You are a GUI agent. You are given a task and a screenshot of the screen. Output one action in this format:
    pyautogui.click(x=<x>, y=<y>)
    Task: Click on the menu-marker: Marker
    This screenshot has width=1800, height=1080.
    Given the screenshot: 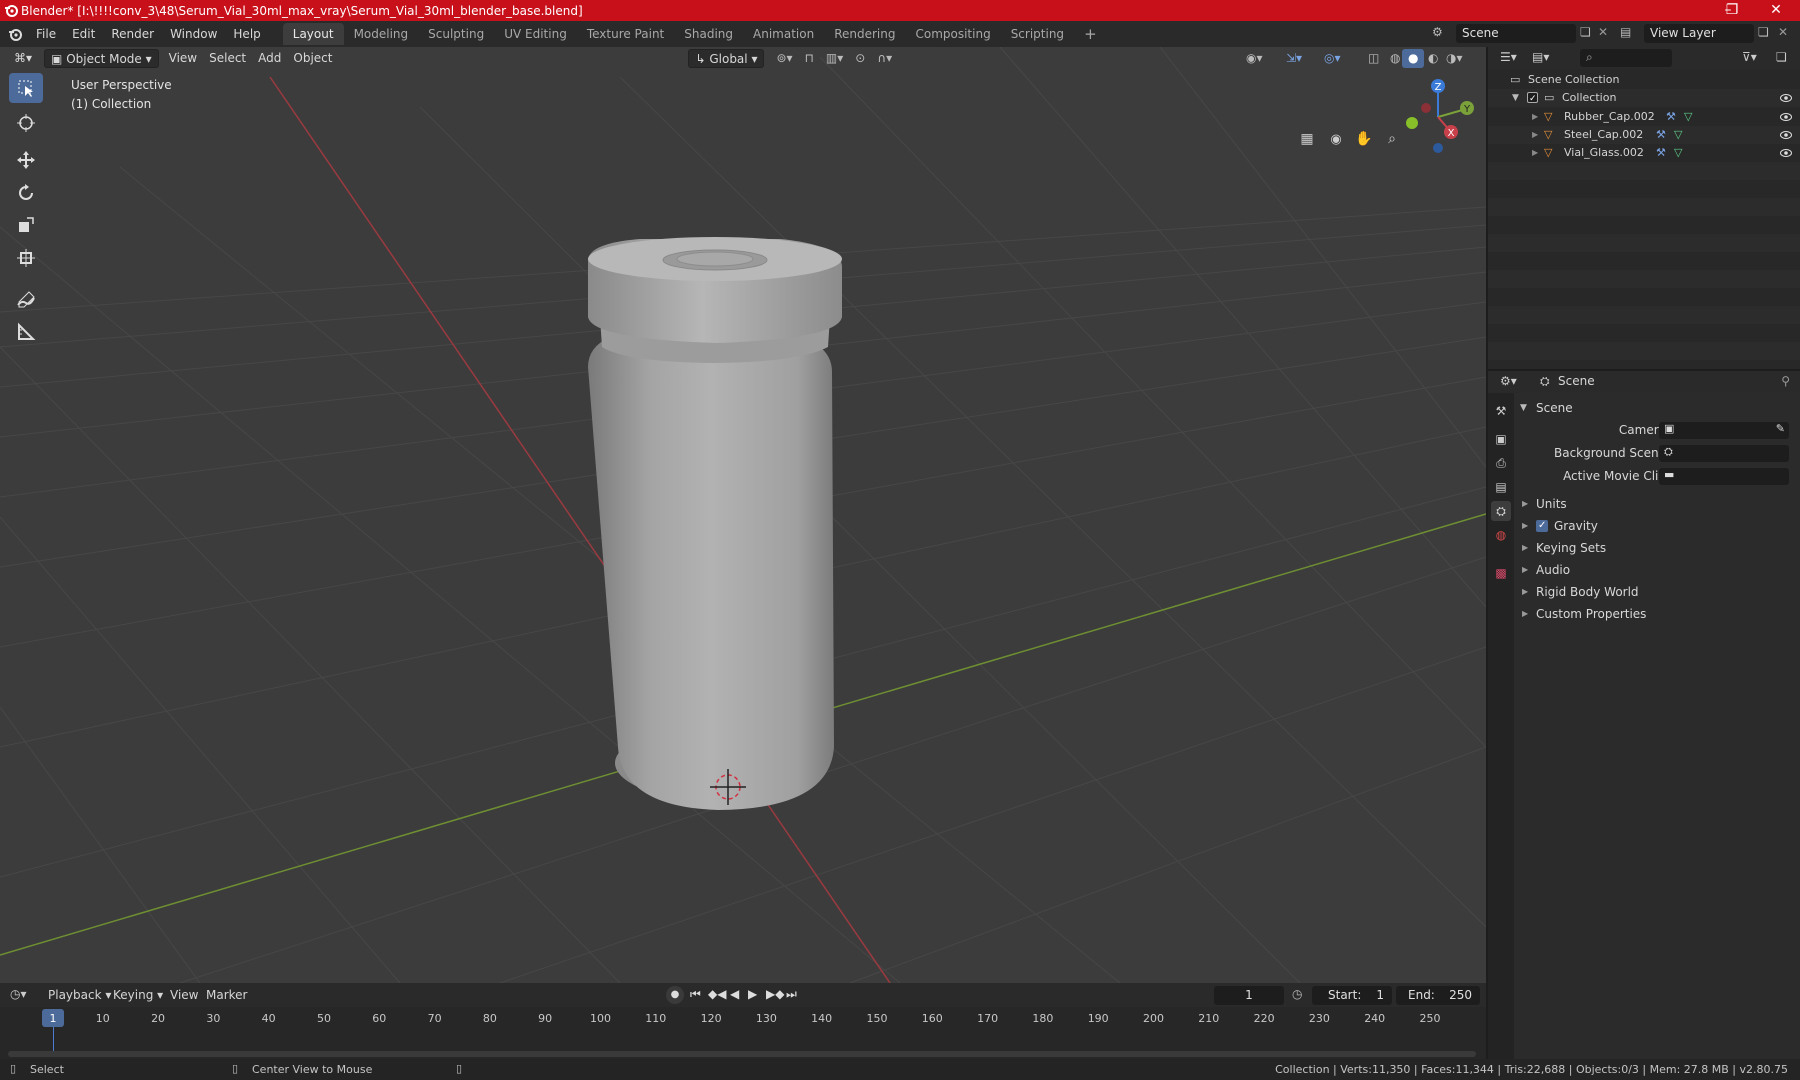 What is the action you would take?
    pyautogui.click(x=226, y=995)
    